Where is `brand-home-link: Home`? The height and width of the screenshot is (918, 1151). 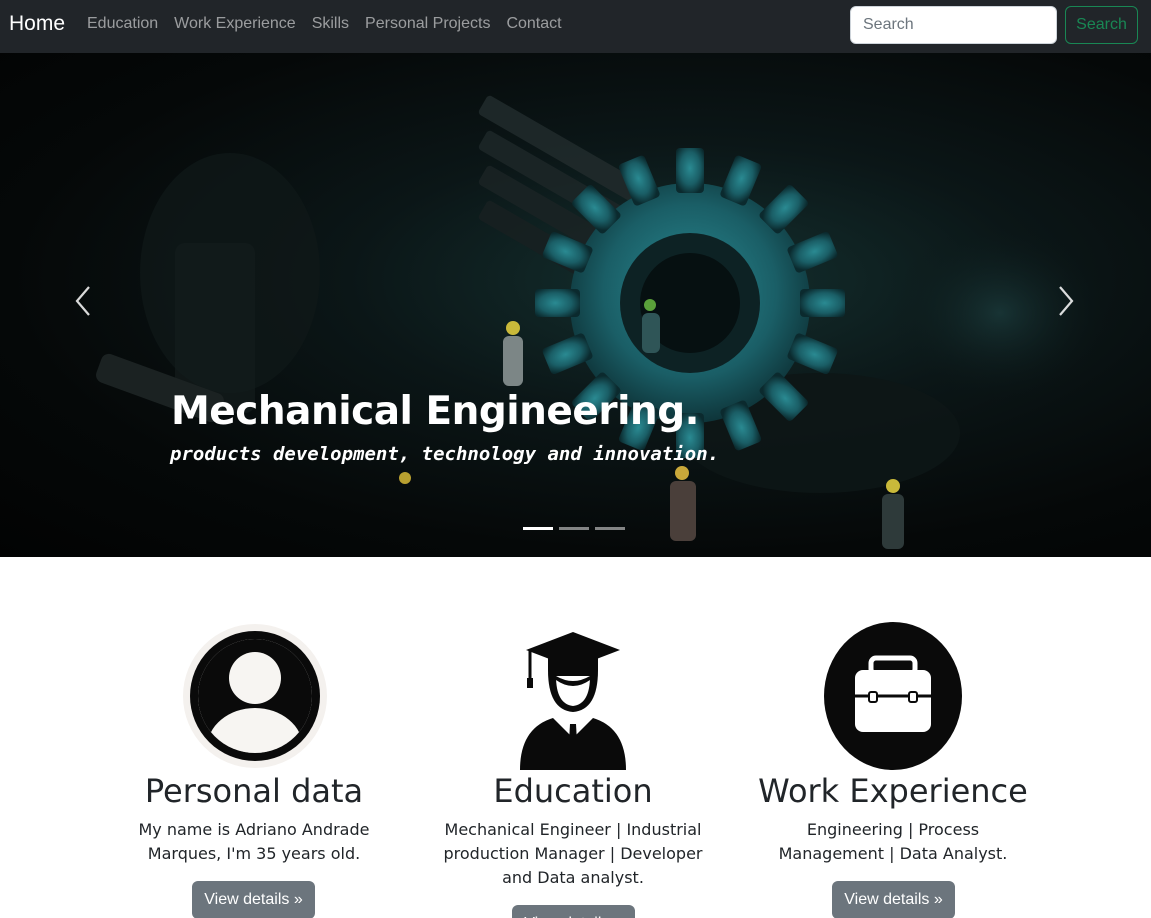
brand-home-link: Home is located at coordinates (37, 24).